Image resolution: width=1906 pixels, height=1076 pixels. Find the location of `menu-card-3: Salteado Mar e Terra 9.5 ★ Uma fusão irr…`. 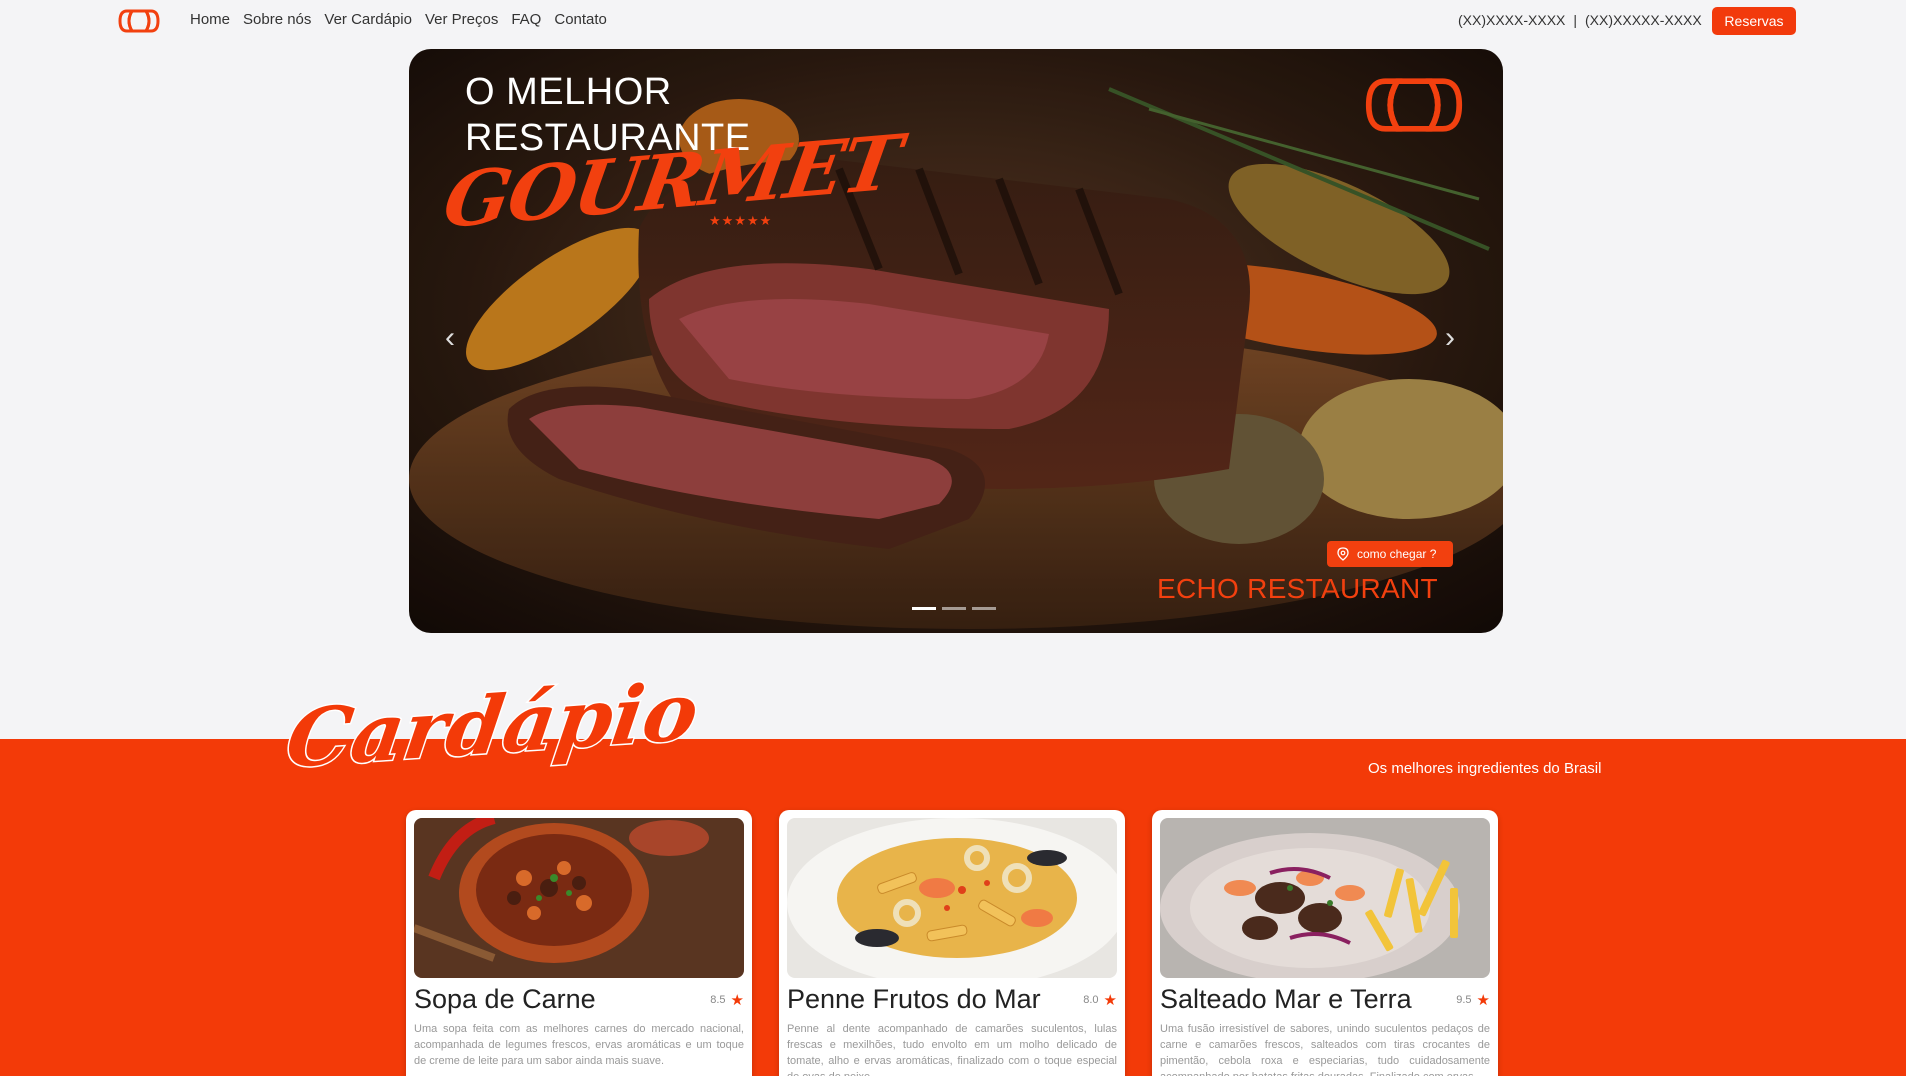

menu-card-3: Salteado Mar e Terra 9.5 ★ Uma fusão irr… is located at coordinates (1325, 943).